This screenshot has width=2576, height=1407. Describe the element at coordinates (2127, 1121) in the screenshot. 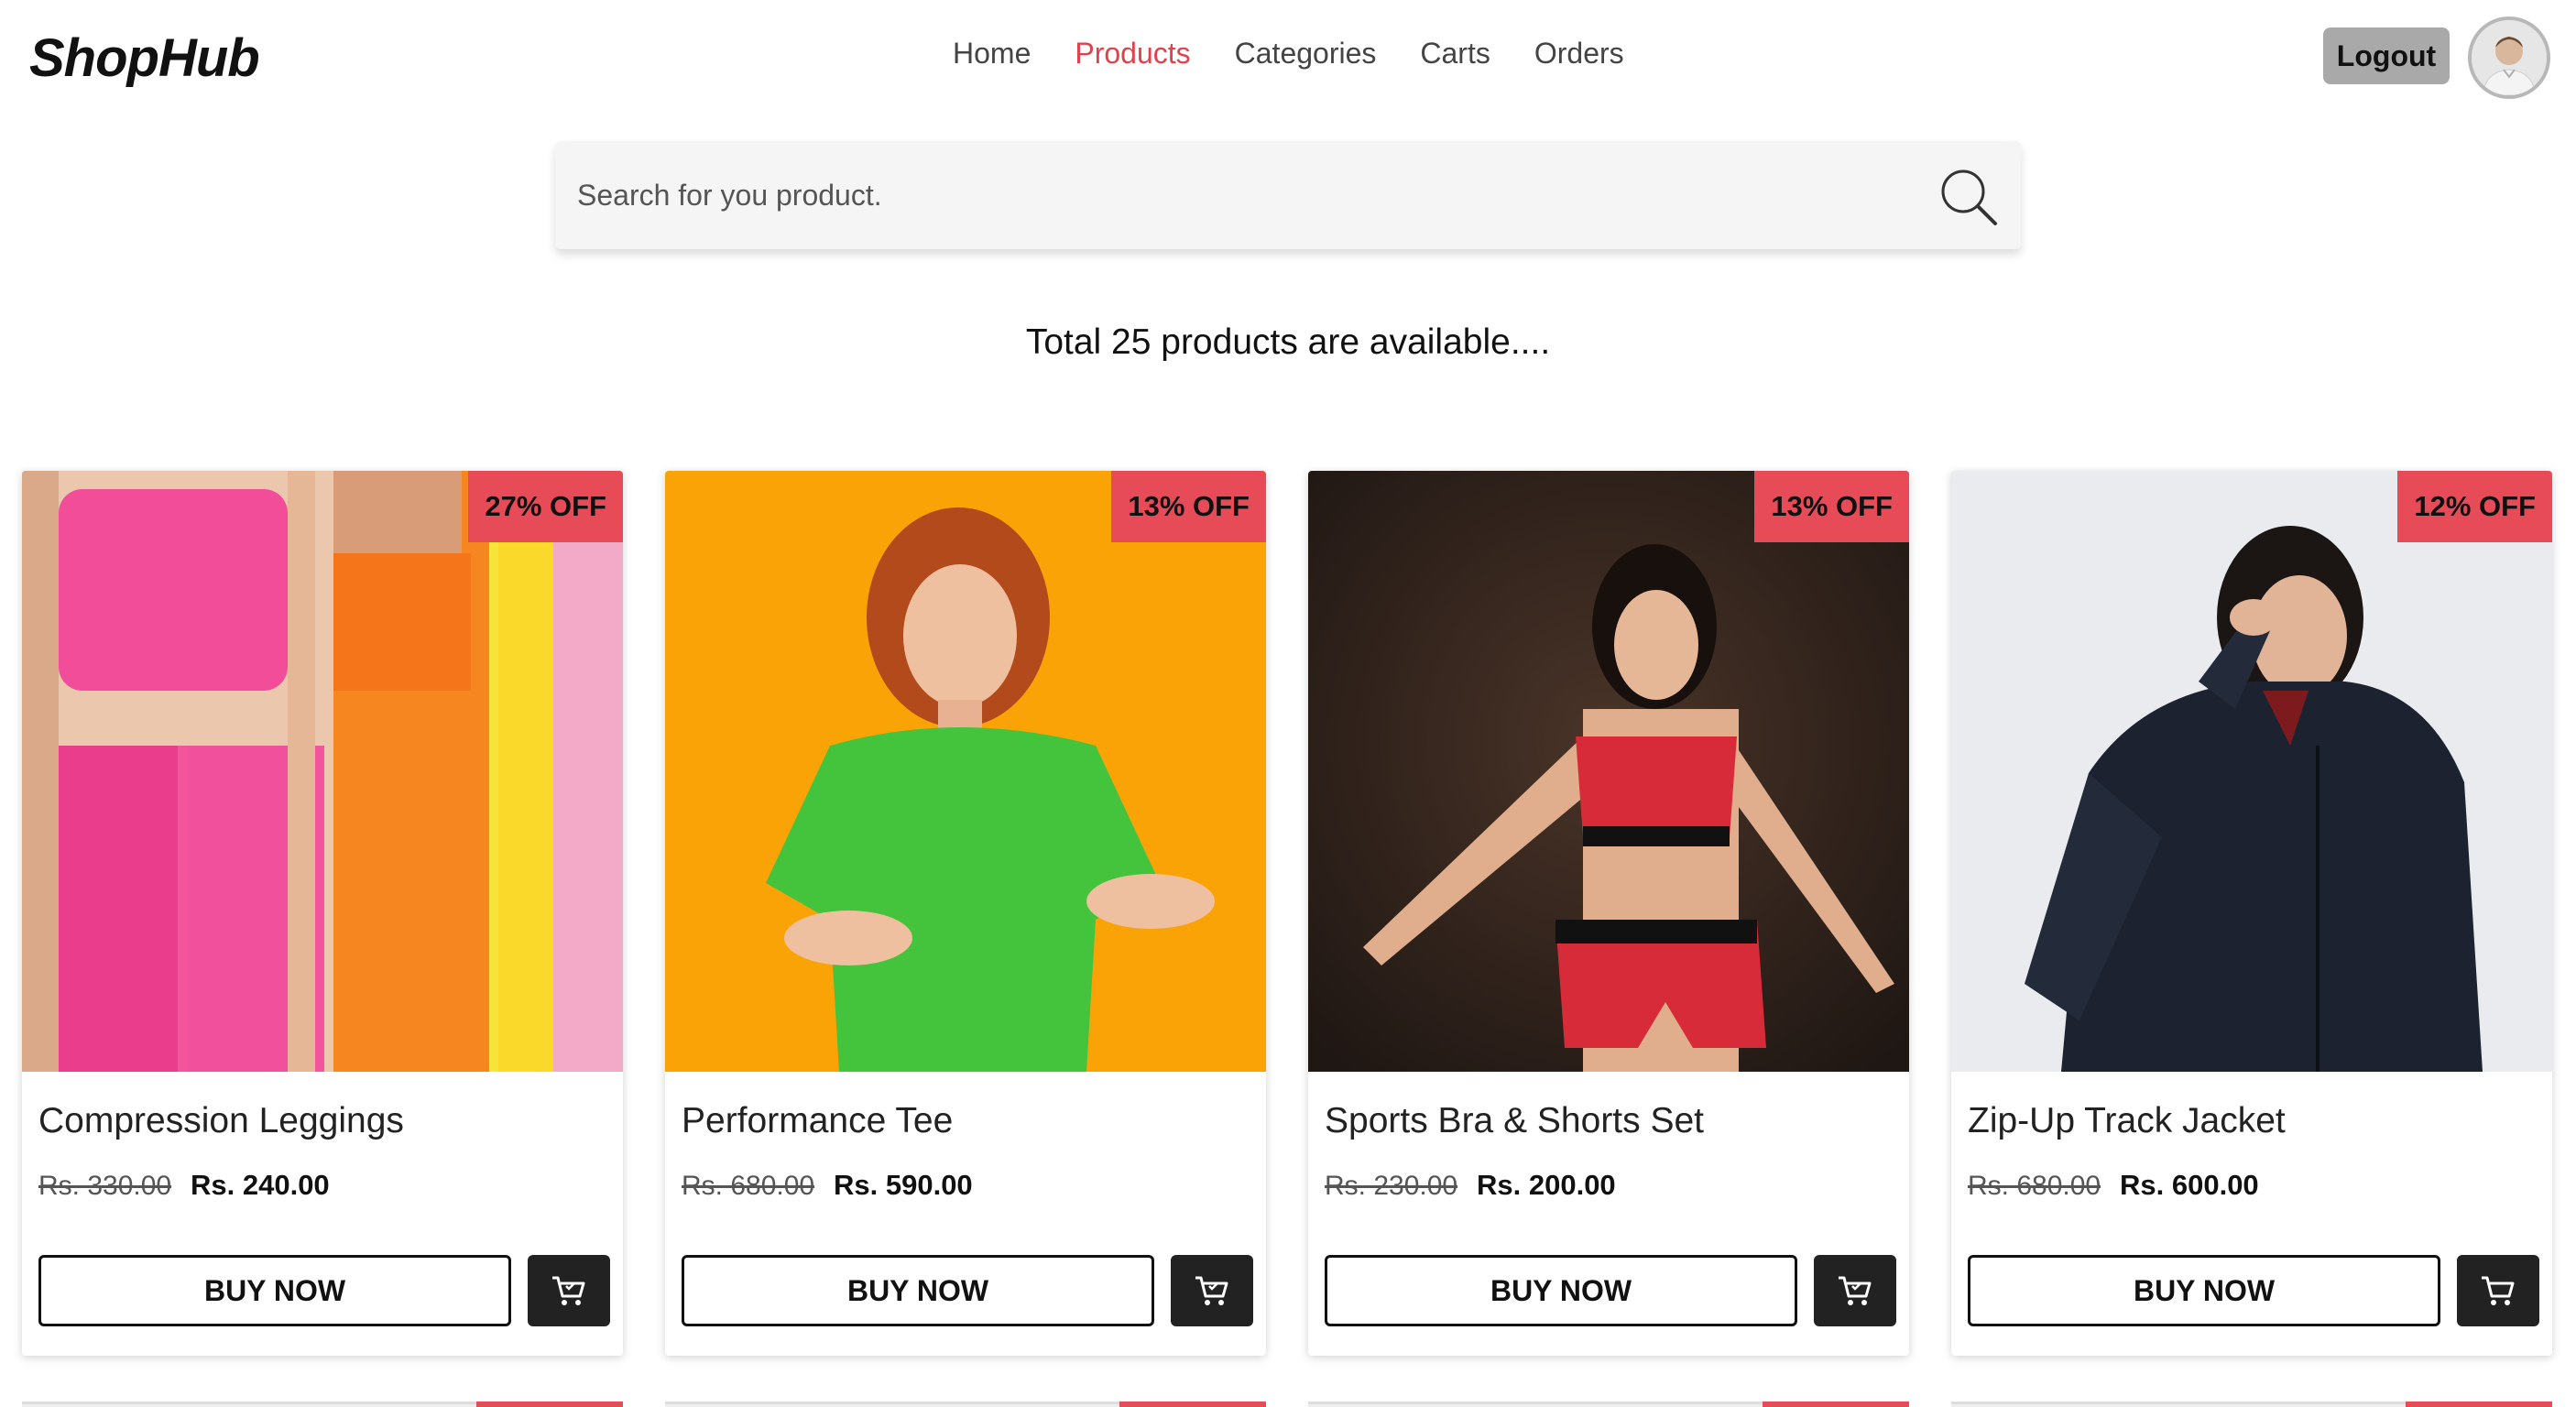

I see `product-name: Zip-Up Track Jacket` at that location.